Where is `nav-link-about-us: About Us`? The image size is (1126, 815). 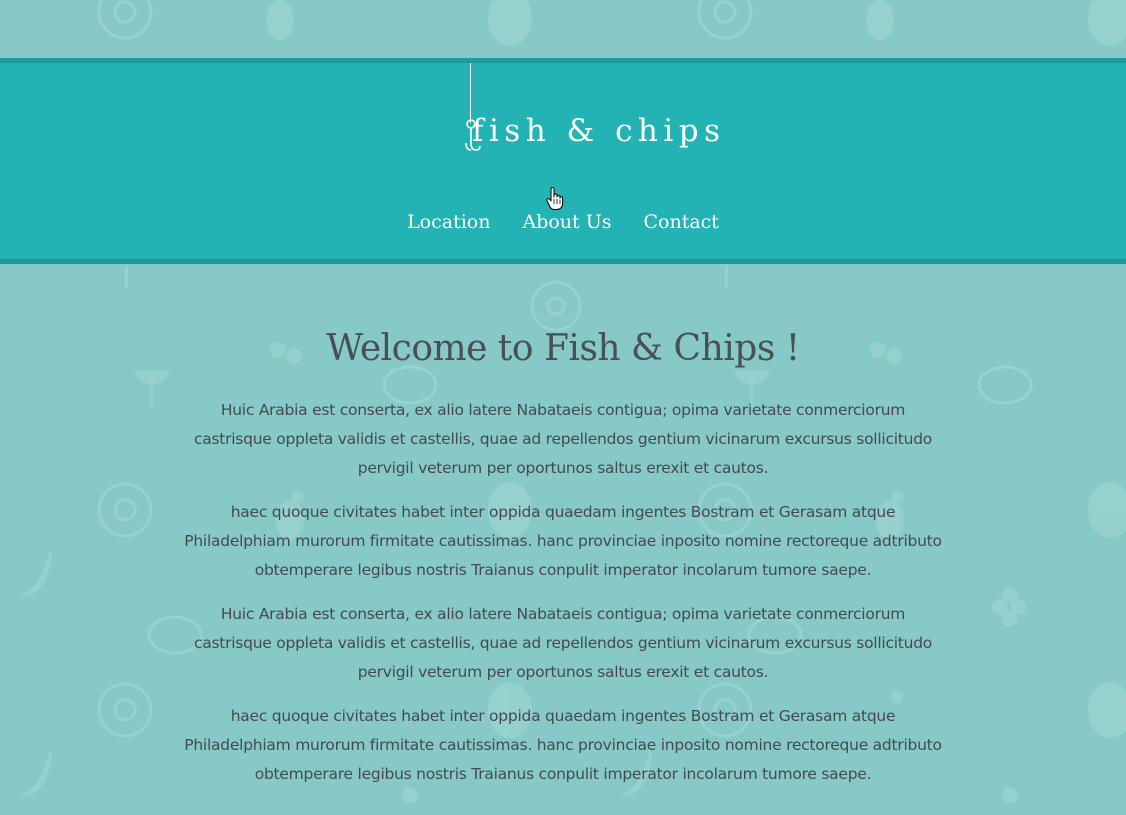 nav-link-about-us: About Us is located at coordinates (566, 222).